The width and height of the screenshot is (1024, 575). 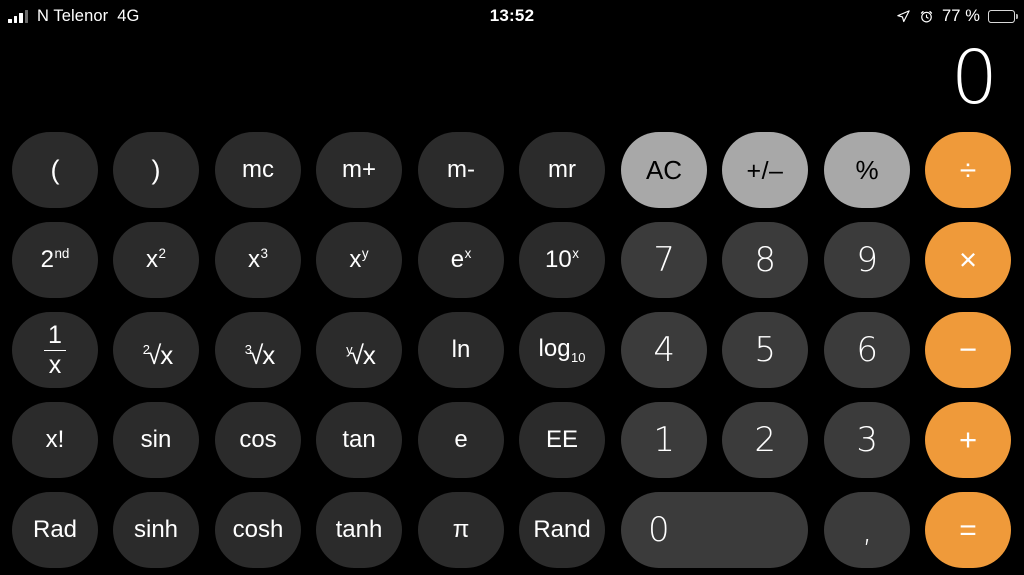 I want to click on key-label: %, so click(x=867, y=169).